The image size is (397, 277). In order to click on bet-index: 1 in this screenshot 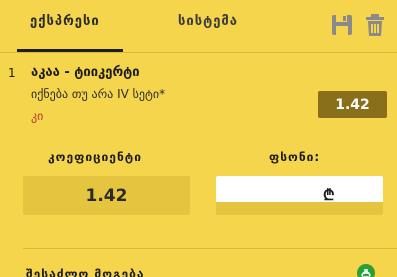, I will do `click(12, 73)`.